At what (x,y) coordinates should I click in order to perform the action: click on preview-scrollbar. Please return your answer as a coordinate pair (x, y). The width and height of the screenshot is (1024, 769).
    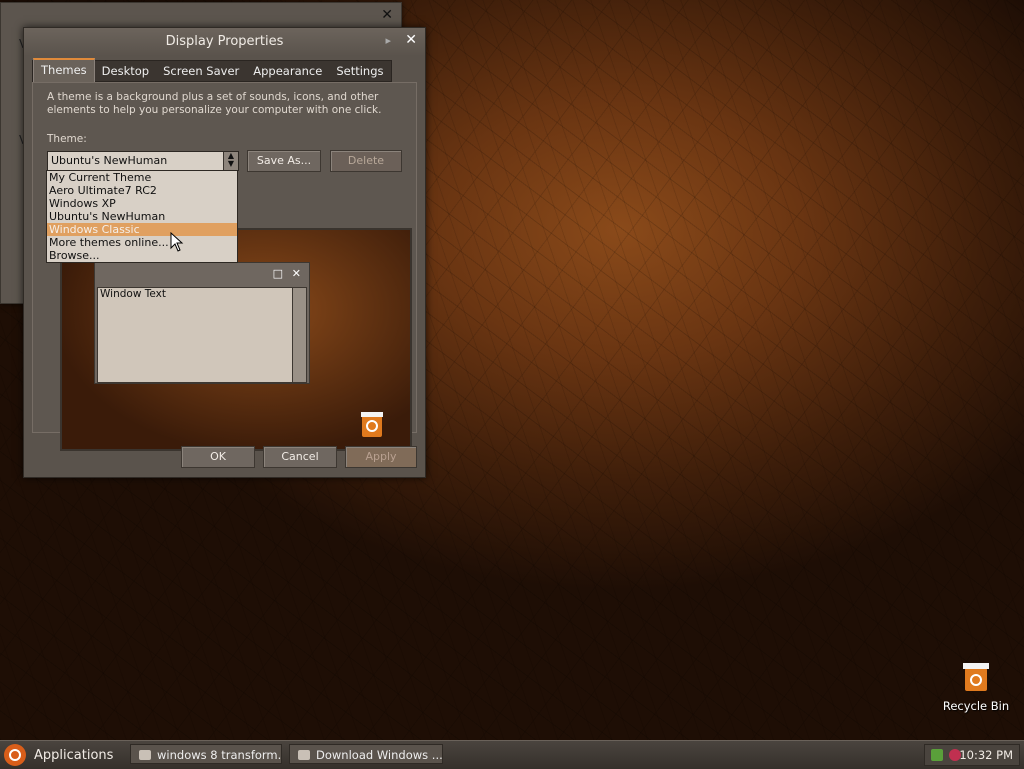
    Looking at the image, I should click on (299, 335).